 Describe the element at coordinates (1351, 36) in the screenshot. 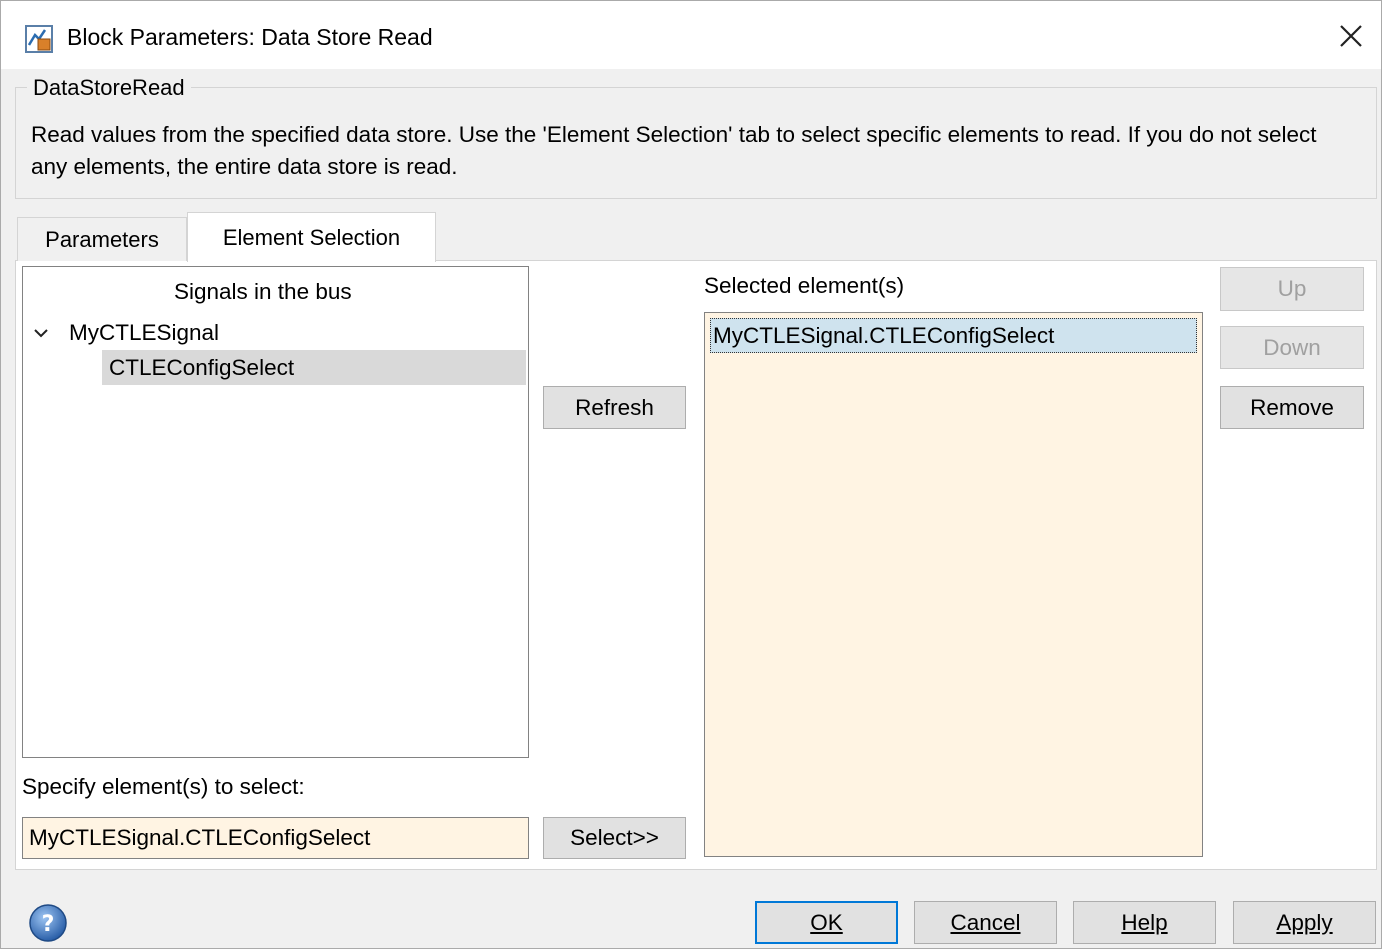

I see `close-icon` at that location.